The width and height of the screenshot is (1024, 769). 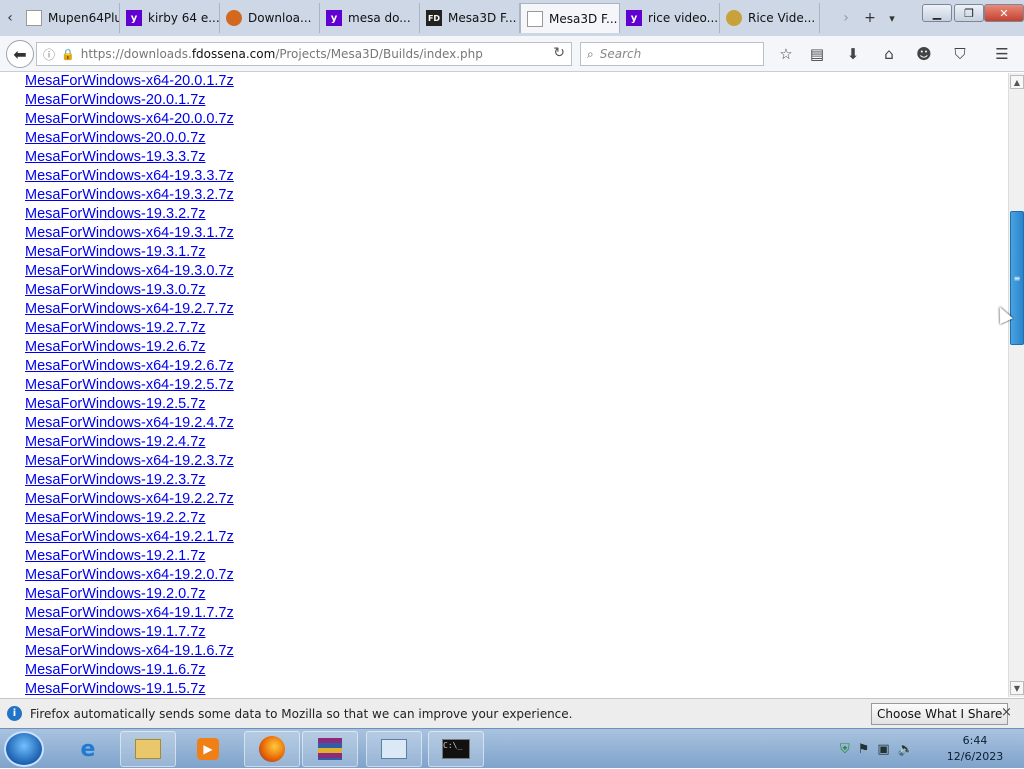 What do you see at coordinates (892, 18) in the screenshot?
I see `tab-list-dropdown: ▾` at bounding box center [892, 18].